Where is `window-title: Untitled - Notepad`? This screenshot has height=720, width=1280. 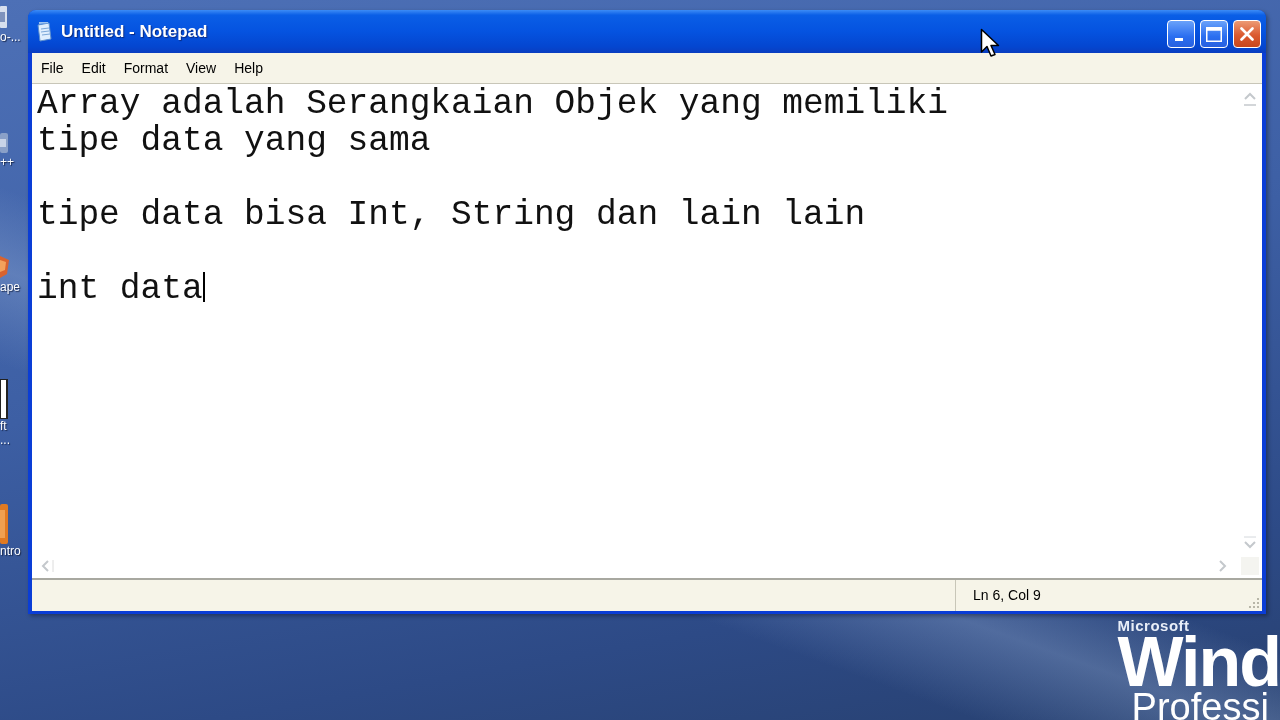
window-title: Untitled - Notepad is located at coordinates (134, 31).